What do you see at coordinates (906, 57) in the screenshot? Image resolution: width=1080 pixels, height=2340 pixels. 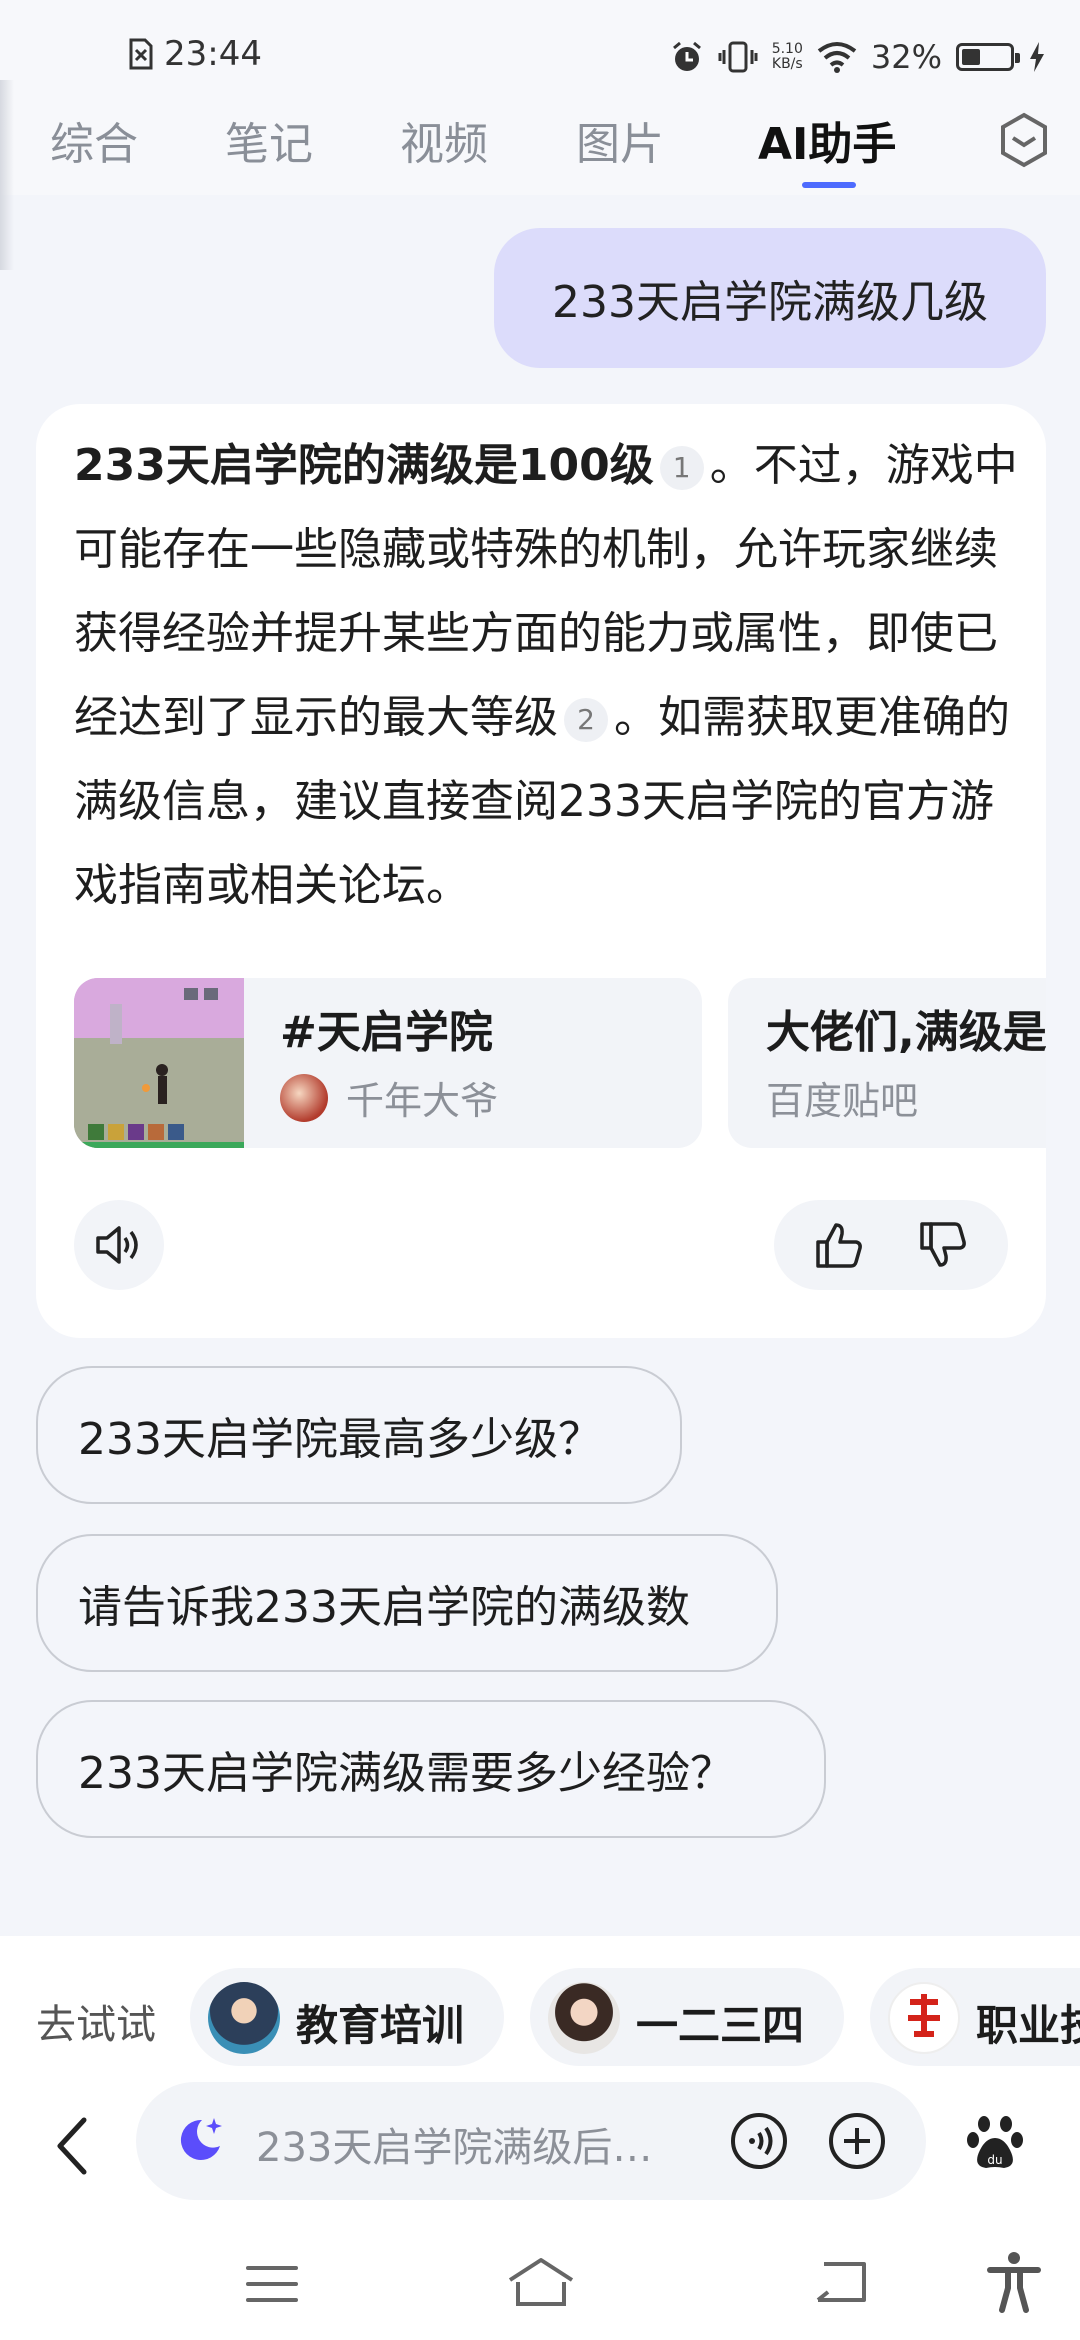 I see `battery-percent: 32%` at bounding box center [906, 57].